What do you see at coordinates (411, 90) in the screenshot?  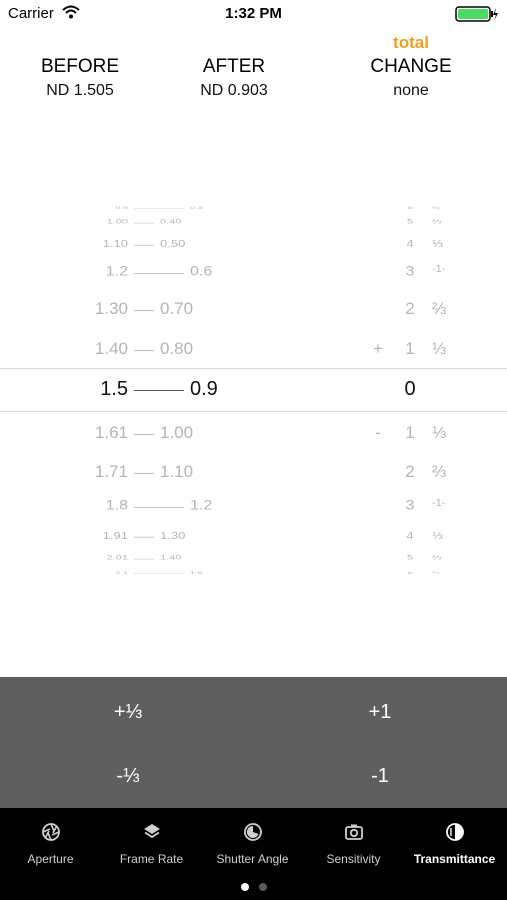 I see `change-value: none` at bounding box center [411, 90].